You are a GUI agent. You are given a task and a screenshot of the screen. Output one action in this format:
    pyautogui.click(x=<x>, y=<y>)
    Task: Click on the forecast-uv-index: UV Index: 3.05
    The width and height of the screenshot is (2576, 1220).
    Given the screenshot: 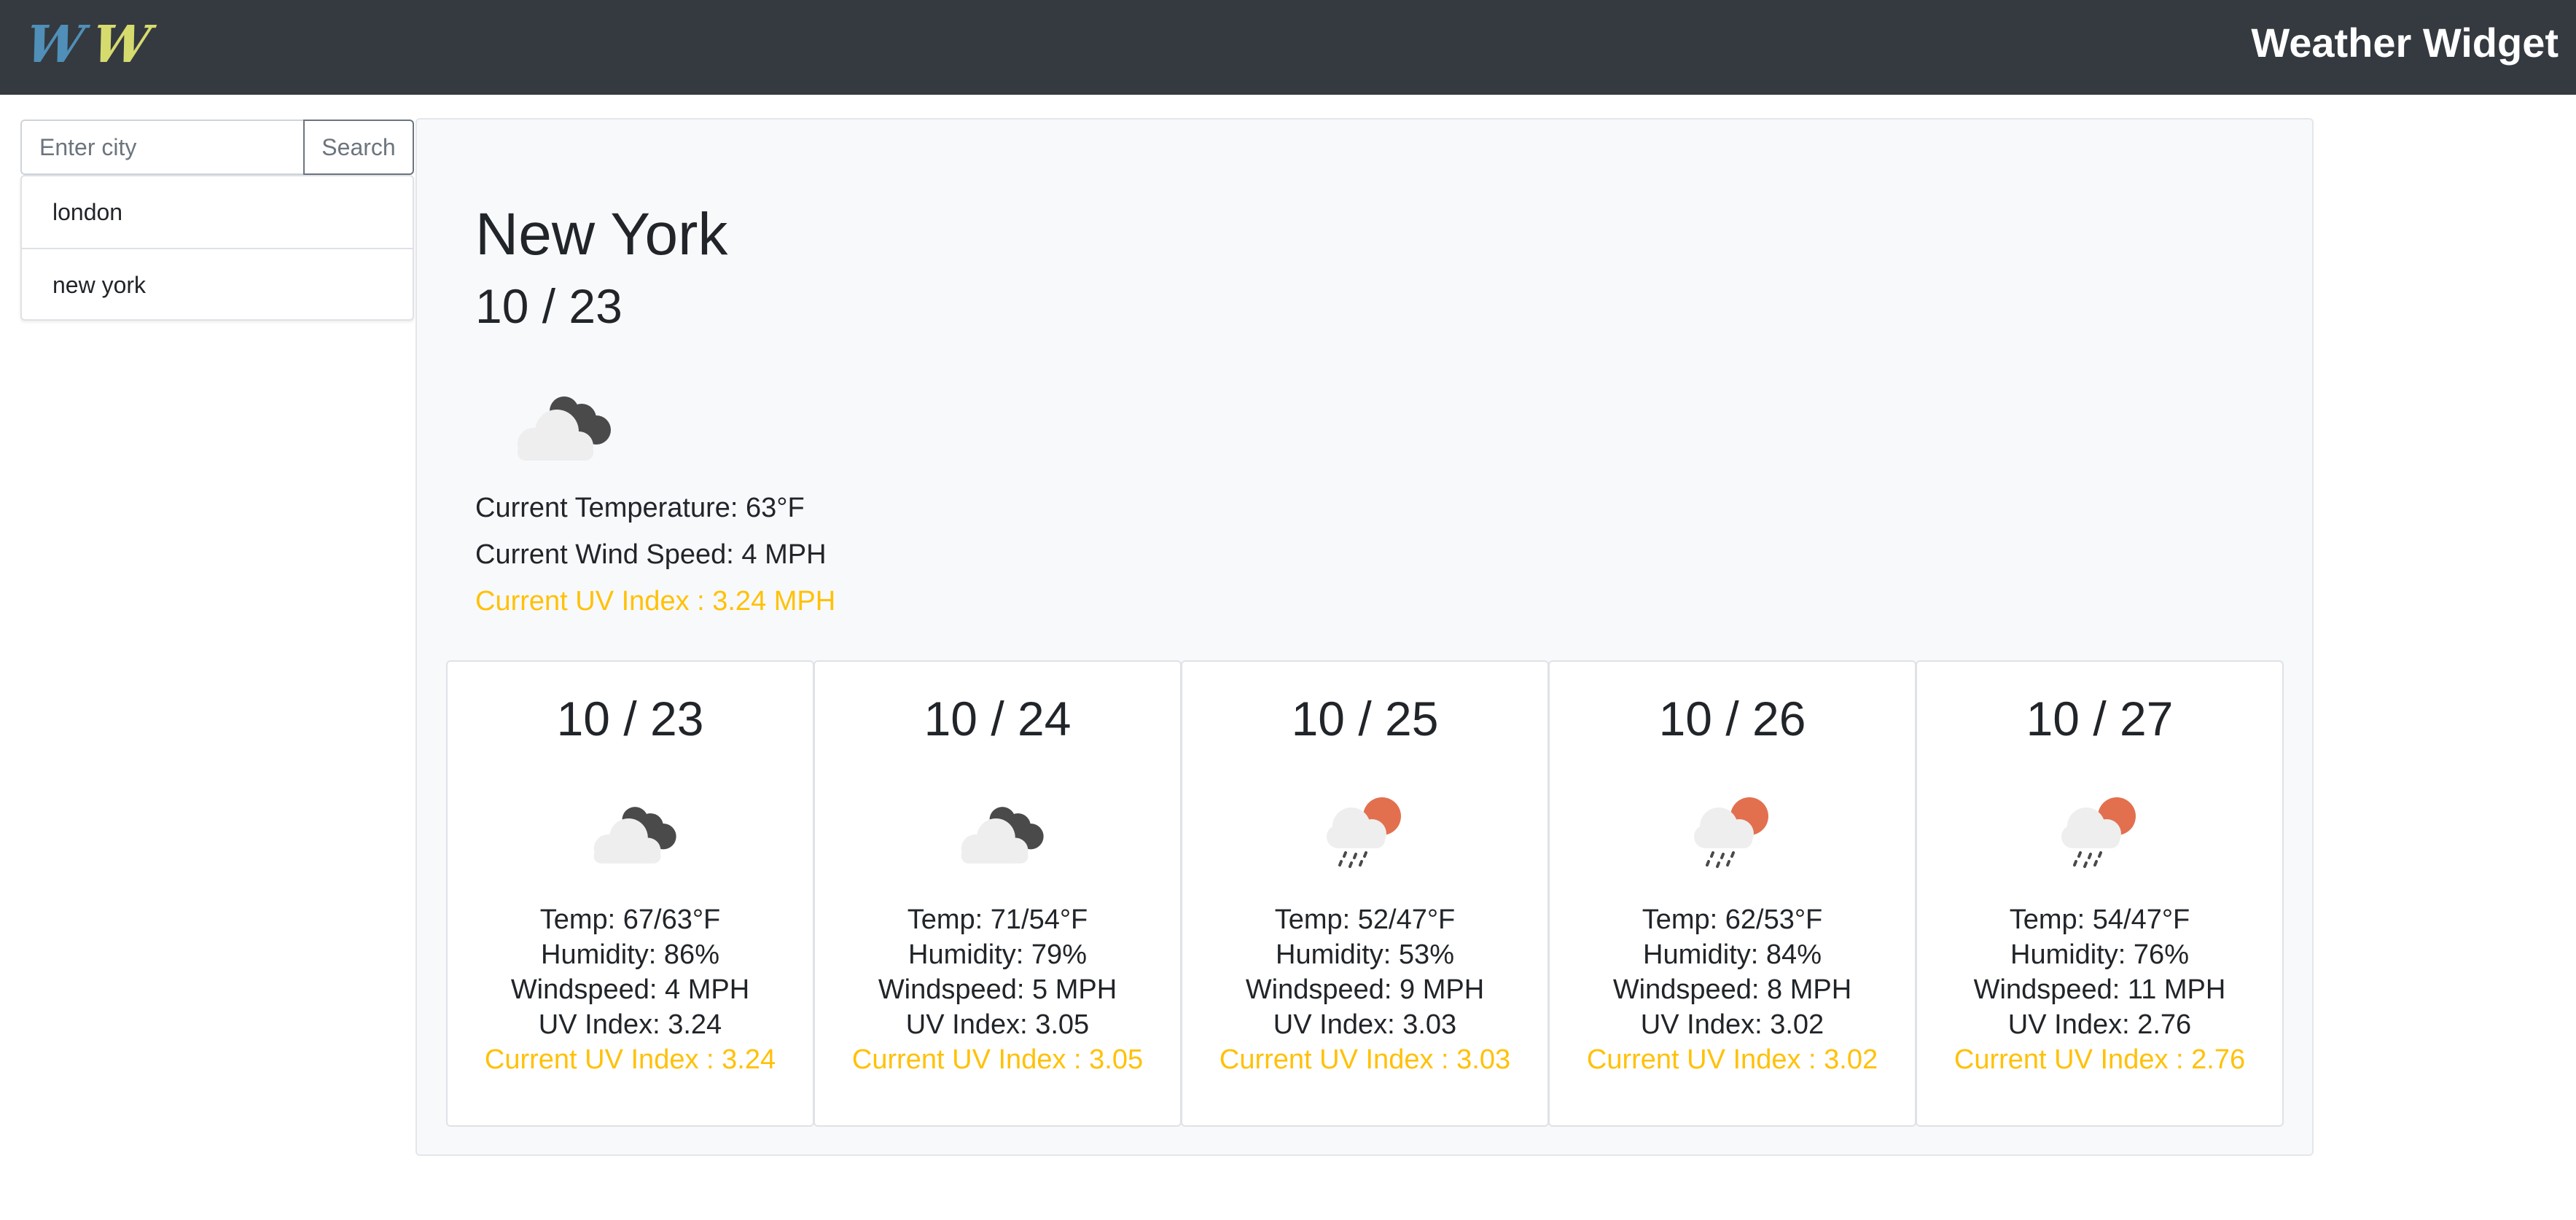 What is the action you would take?
    pyautogui.click(x=997, y=1024)
    